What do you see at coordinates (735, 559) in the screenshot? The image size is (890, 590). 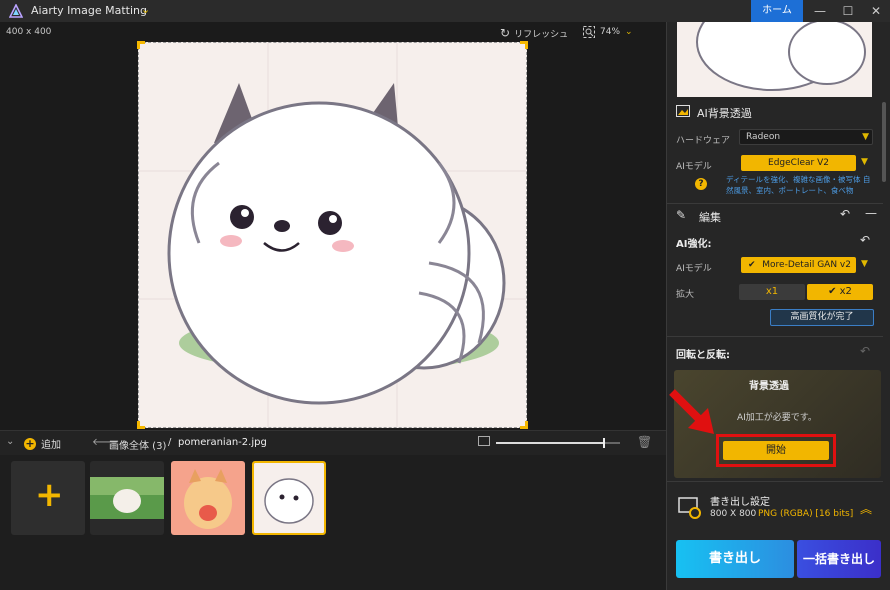 I see `export-button: 書き出し` at bounding box center [735, 559].